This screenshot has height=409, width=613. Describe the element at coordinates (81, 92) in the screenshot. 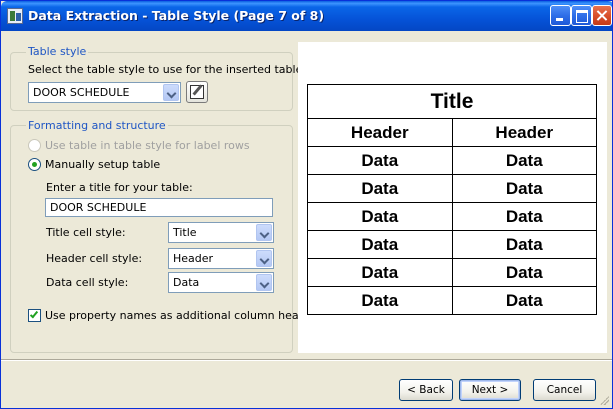

I see `table-style-select-value: DOOR SCHEDULE` at that location.